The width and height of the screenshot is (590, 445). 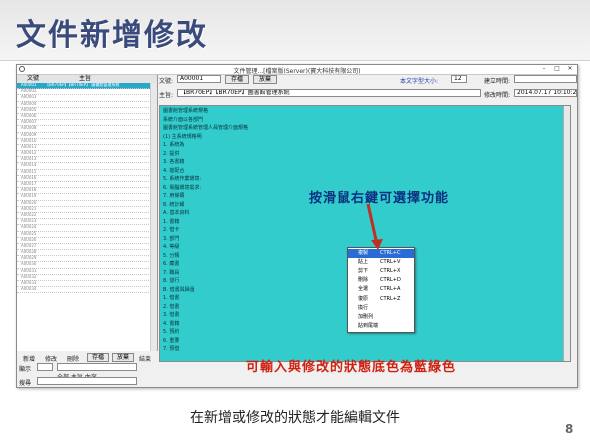 I want to click on menu-item-shortcut: CTRL+V, so click(x=390, y=262).